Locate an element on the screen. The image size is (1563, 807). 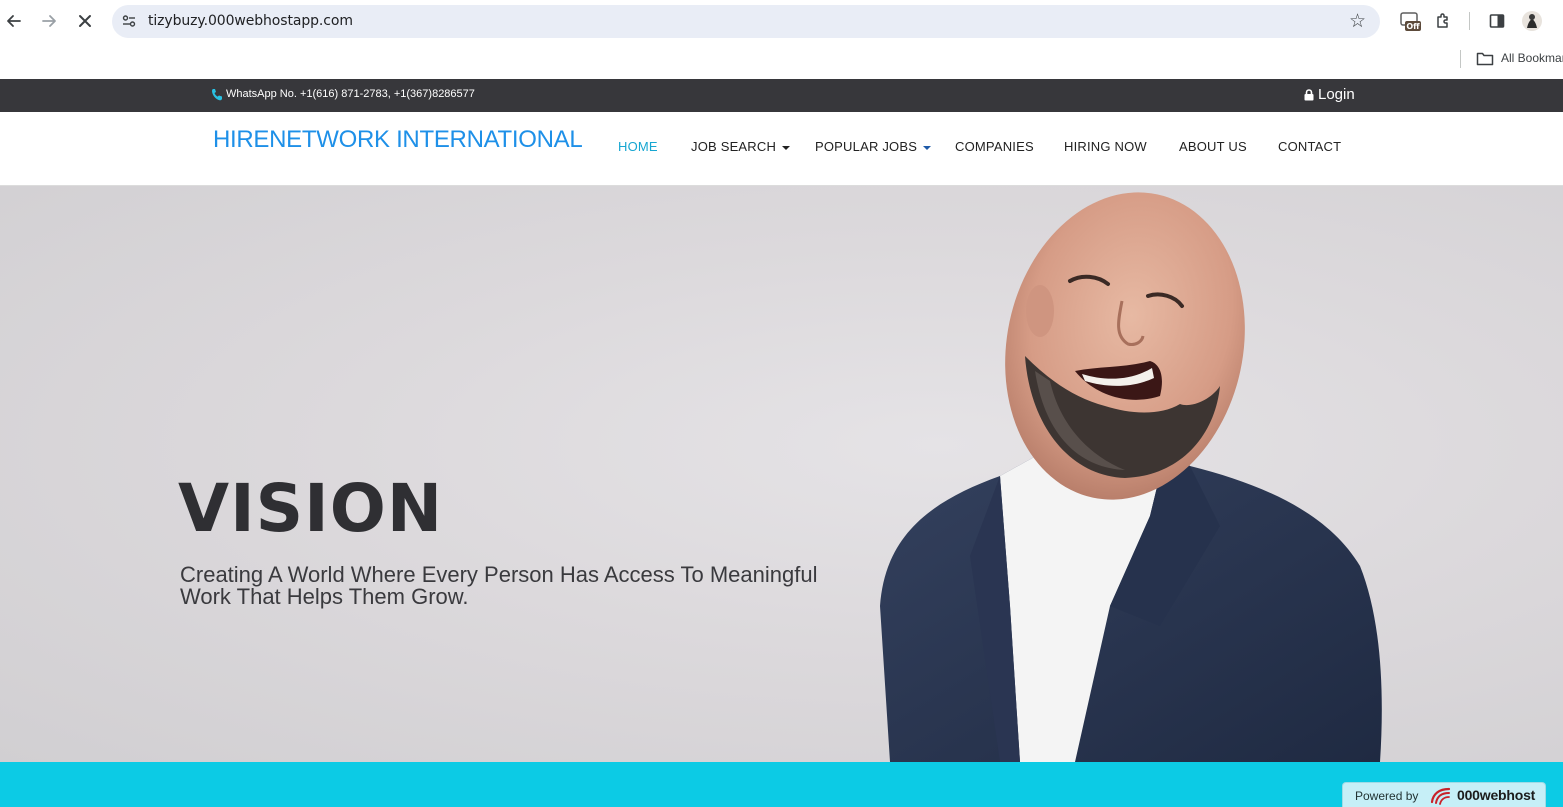
back-button is located at coordinates (14, 21).